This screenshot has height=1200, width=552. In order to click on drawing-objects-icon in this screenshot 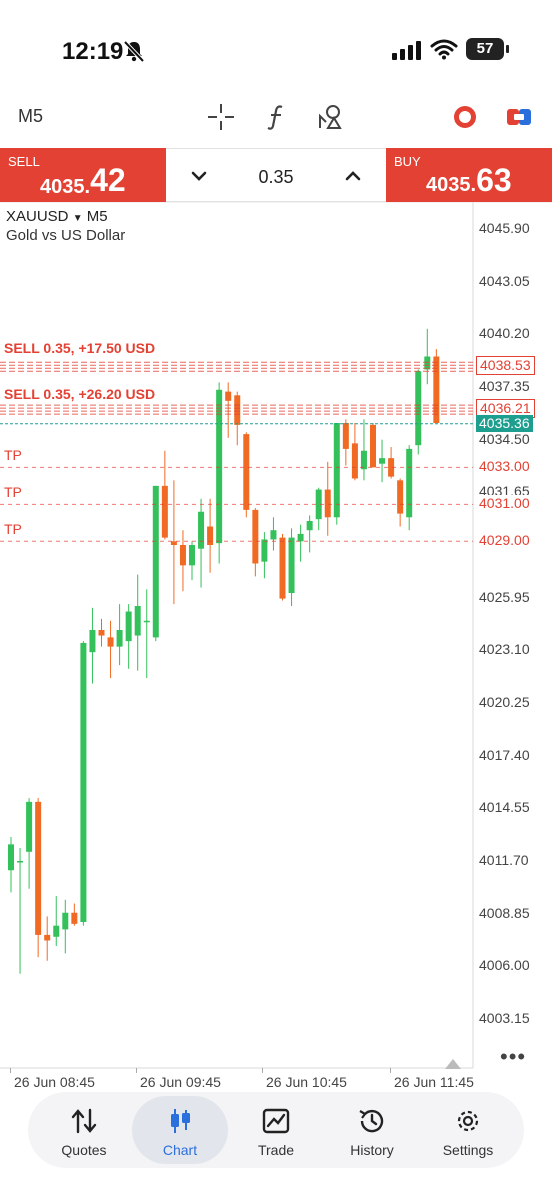, I will do `click(331, 117)`.